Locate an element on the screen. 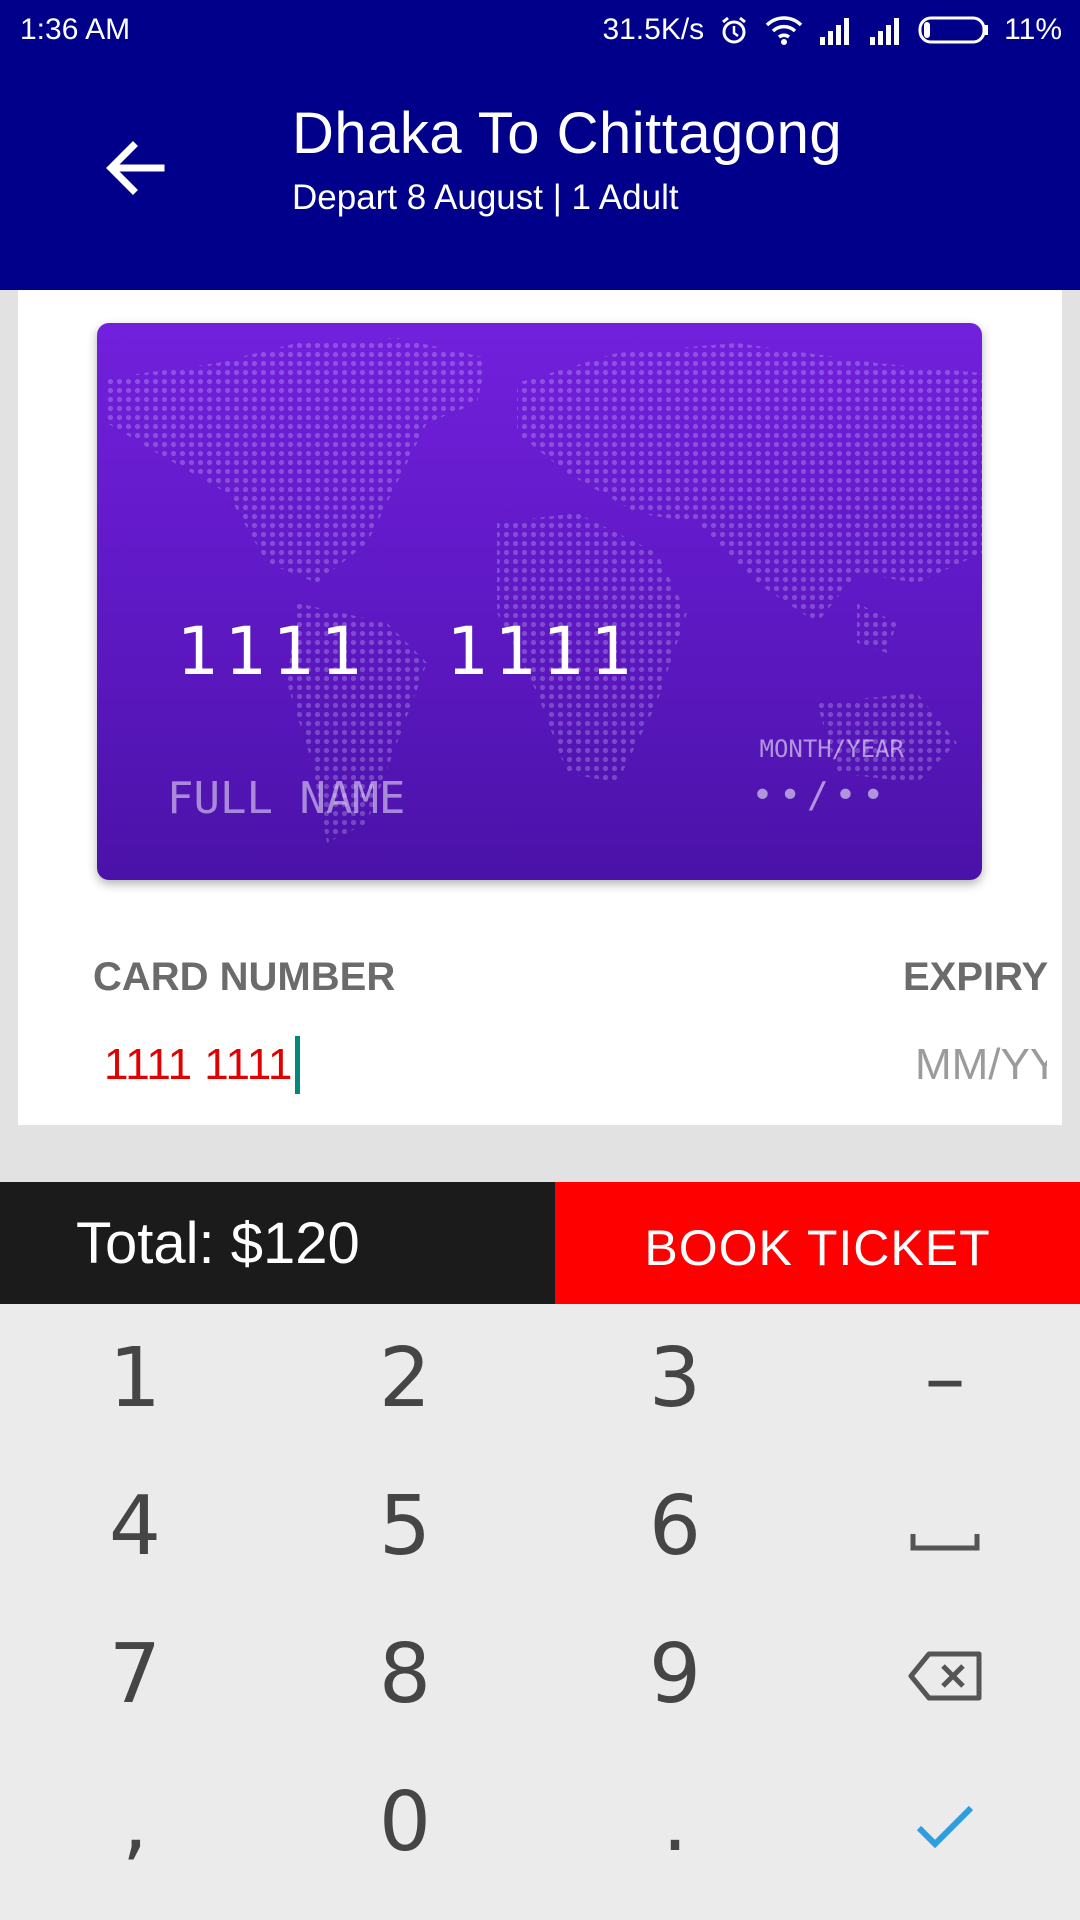  total-price-text: Total: $120 is located at coordinates (218, 1243).